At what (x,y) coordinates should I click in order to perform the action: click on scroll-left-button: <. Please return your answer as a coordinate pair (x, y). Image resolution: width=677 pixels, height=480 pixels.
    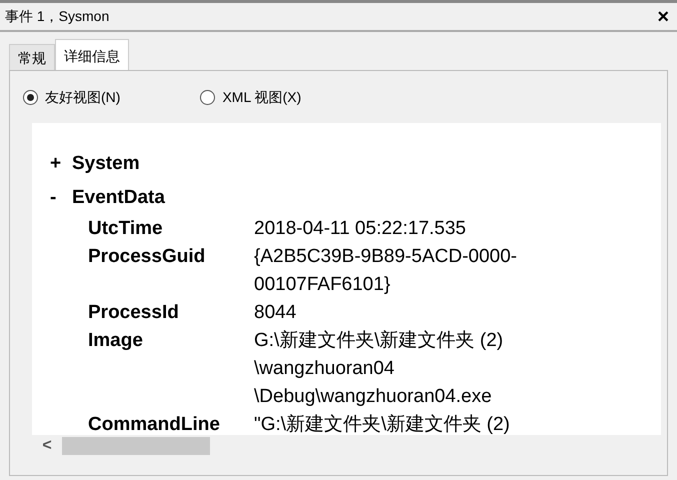
    Looking at the image, I should click on (47, 446).